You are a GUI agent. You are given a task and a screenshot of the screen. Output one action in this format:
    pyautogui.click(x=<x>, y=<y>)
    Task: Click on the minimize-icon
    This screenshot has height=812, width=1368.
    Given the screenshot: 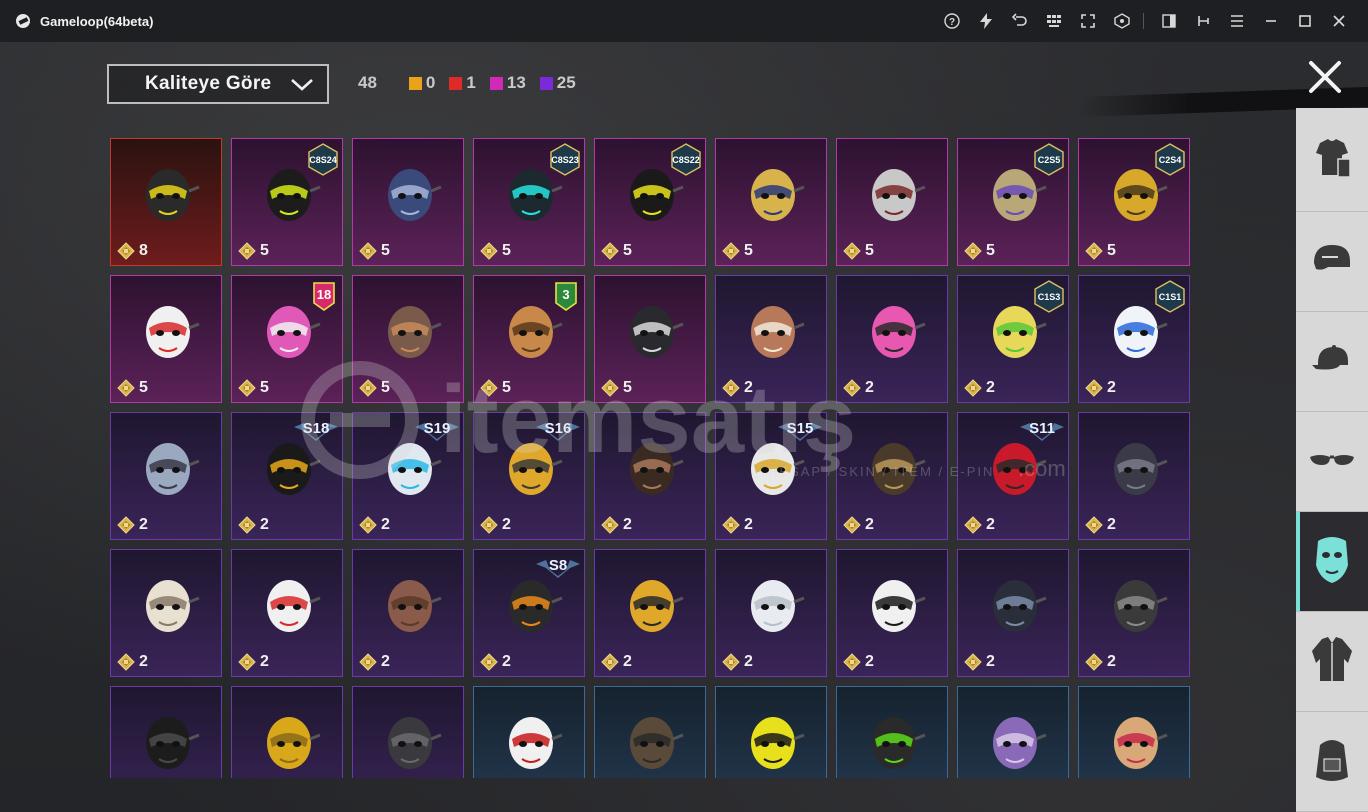 What is the action you would take?
    pyautogui.click(x=1271, y=21)
    